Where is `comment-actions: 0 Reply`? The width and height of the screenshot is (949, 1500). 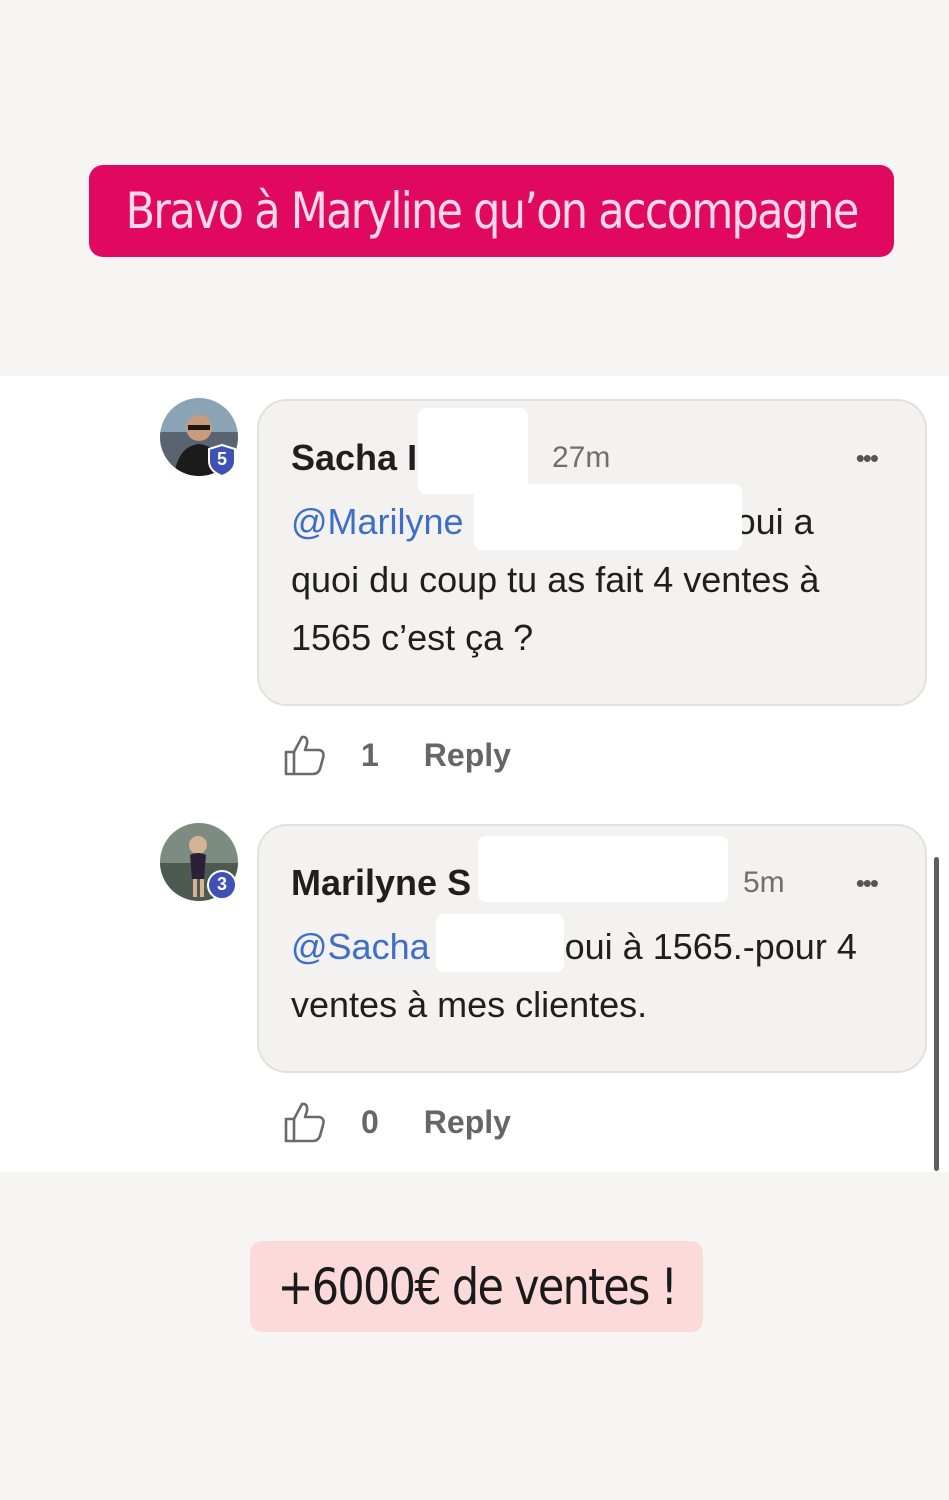
comment-actions: 0 Reply is located at coordinates (397, 1122).